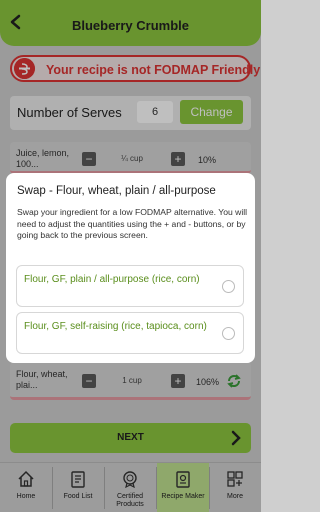 Image resolution: width=320 pixels, height=512 pixels. I want to click on home-icon, so click(26, 478).